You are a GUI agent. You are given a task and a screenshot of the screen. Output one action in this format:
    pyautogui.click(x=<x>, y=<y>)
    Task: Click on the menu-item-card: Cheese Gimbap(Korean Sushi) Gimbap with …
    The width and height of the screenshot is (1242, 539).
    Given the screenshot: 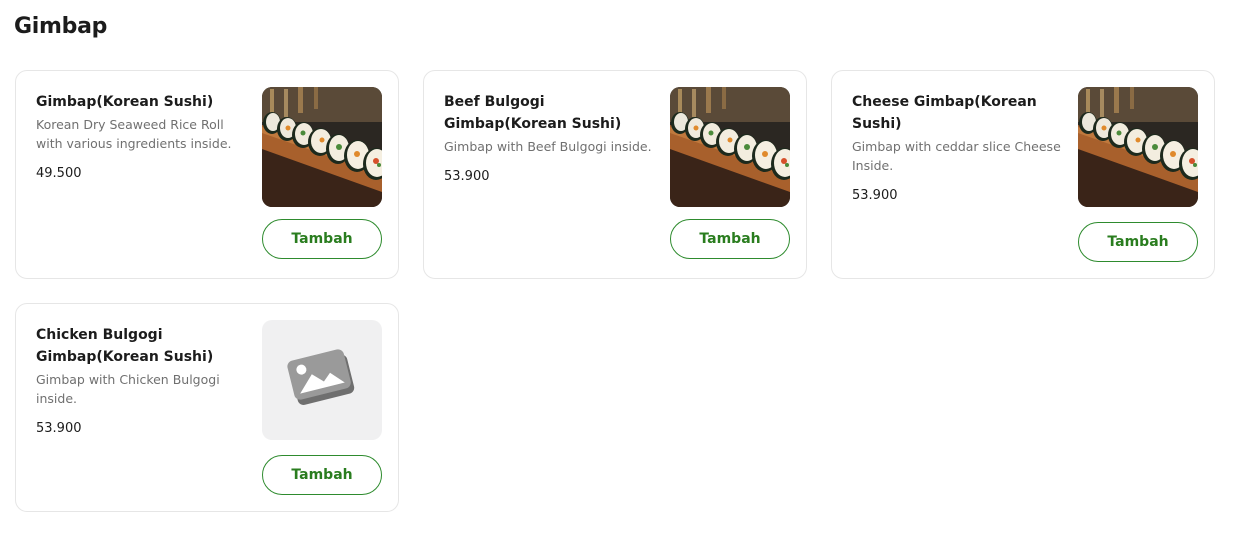 What is the action you would take?
    pyautogui.click(x=1023, y=174)
    